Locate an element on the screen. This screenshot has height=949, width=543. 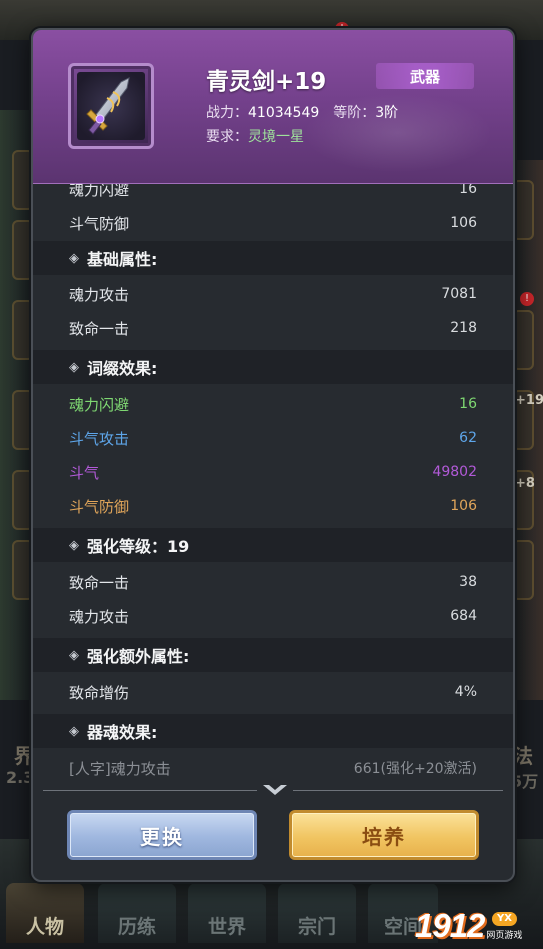
watermark-side: YX 网页游戏 is located at coordinates (504, 926).